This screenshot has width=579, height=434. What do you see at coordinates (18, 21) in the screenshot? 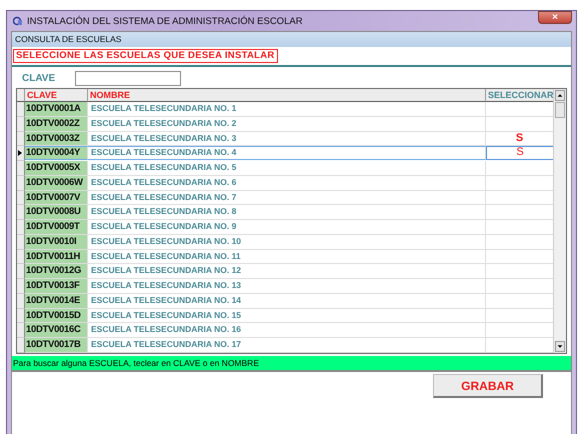
I see `app-icon` at bounding box center [18, 21].